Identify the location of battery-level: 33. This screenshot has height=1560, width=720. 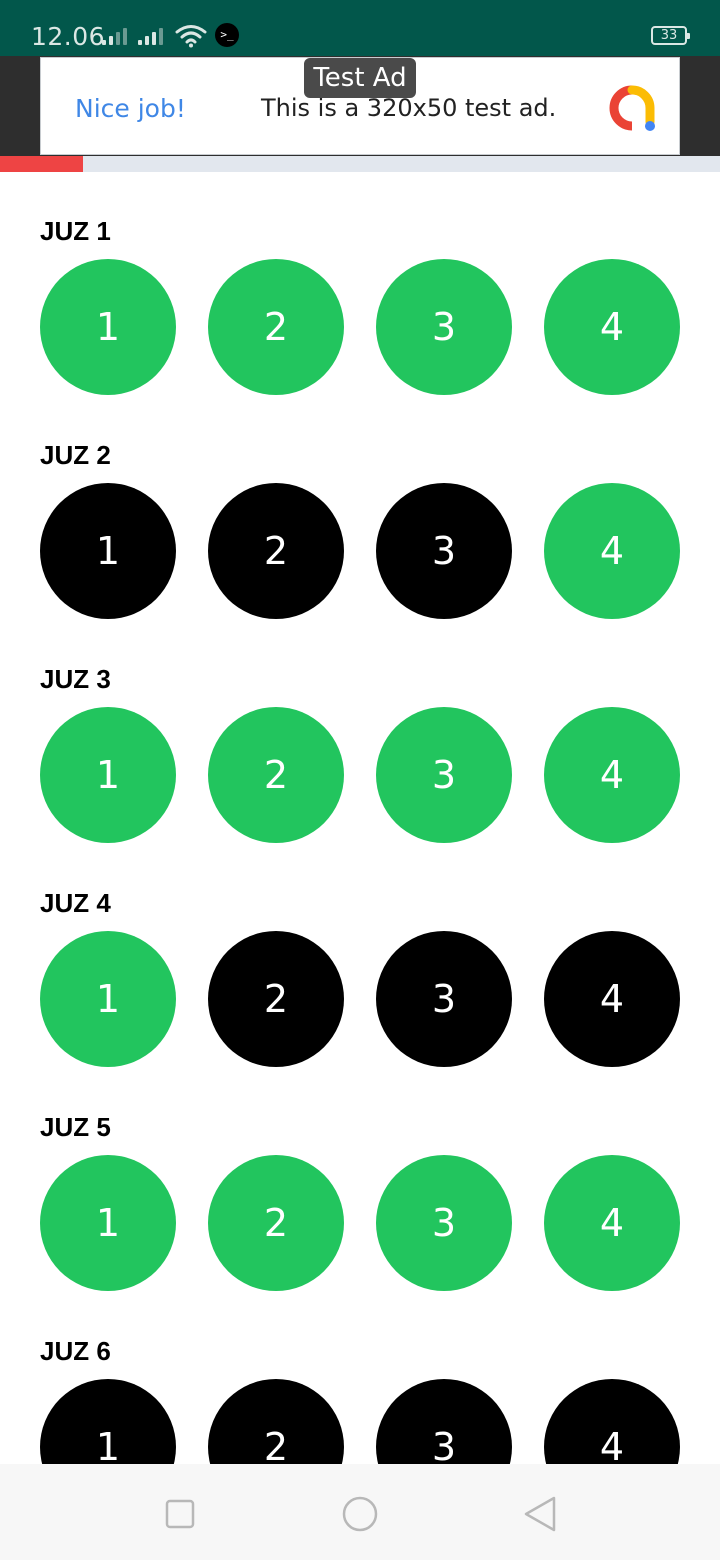
(669, 35).